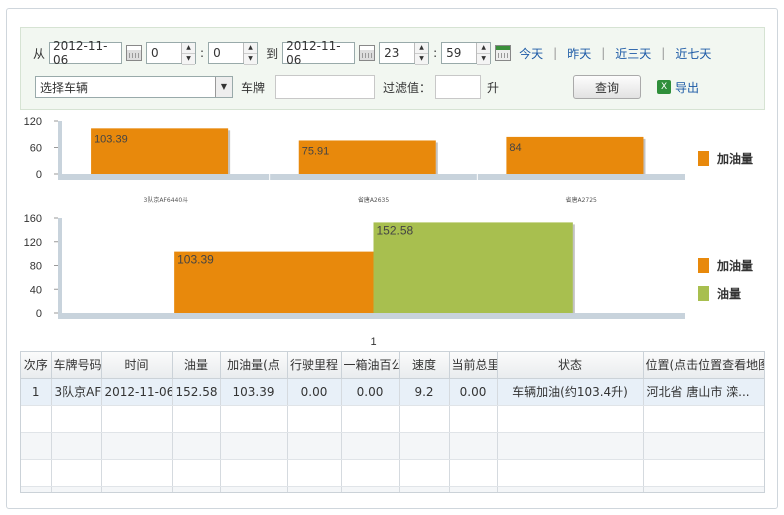 This screenshot has height=515, width=784. Describe the element at coordinates (137, 392) in the screenshot. I see `table-cell: 2012-11-06` at that location.